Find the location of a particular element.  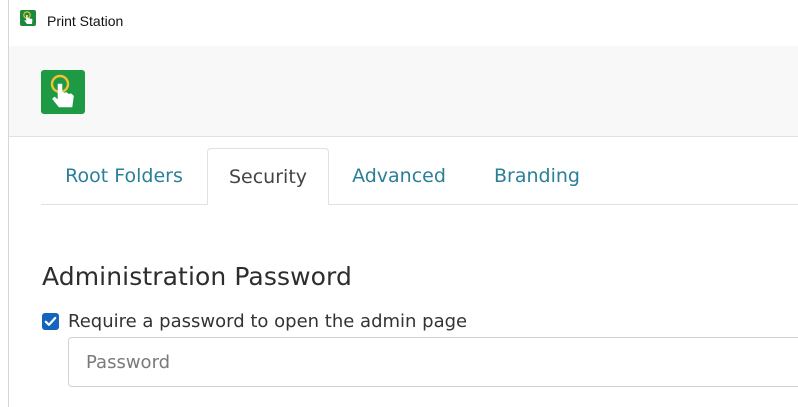

require-password-checkbox is located at coordinates (50, 321).